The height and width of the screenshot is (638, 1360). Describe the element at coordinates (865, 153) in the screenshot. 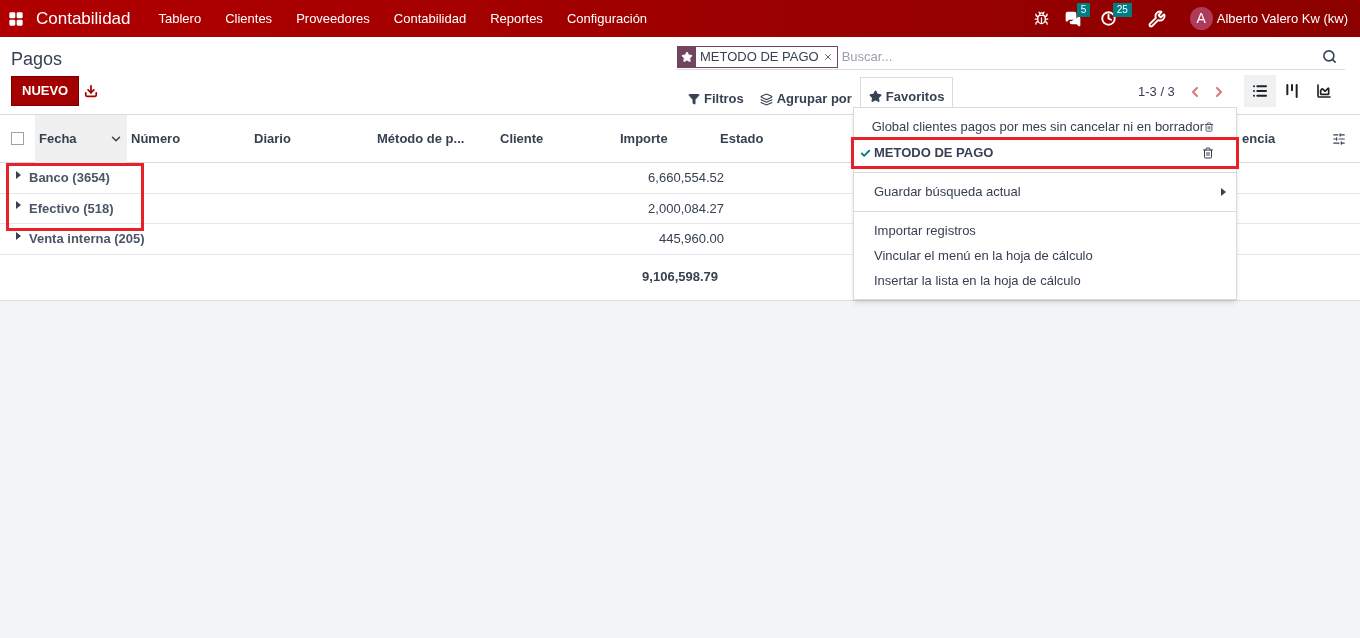

I see `check-icon` at that location.